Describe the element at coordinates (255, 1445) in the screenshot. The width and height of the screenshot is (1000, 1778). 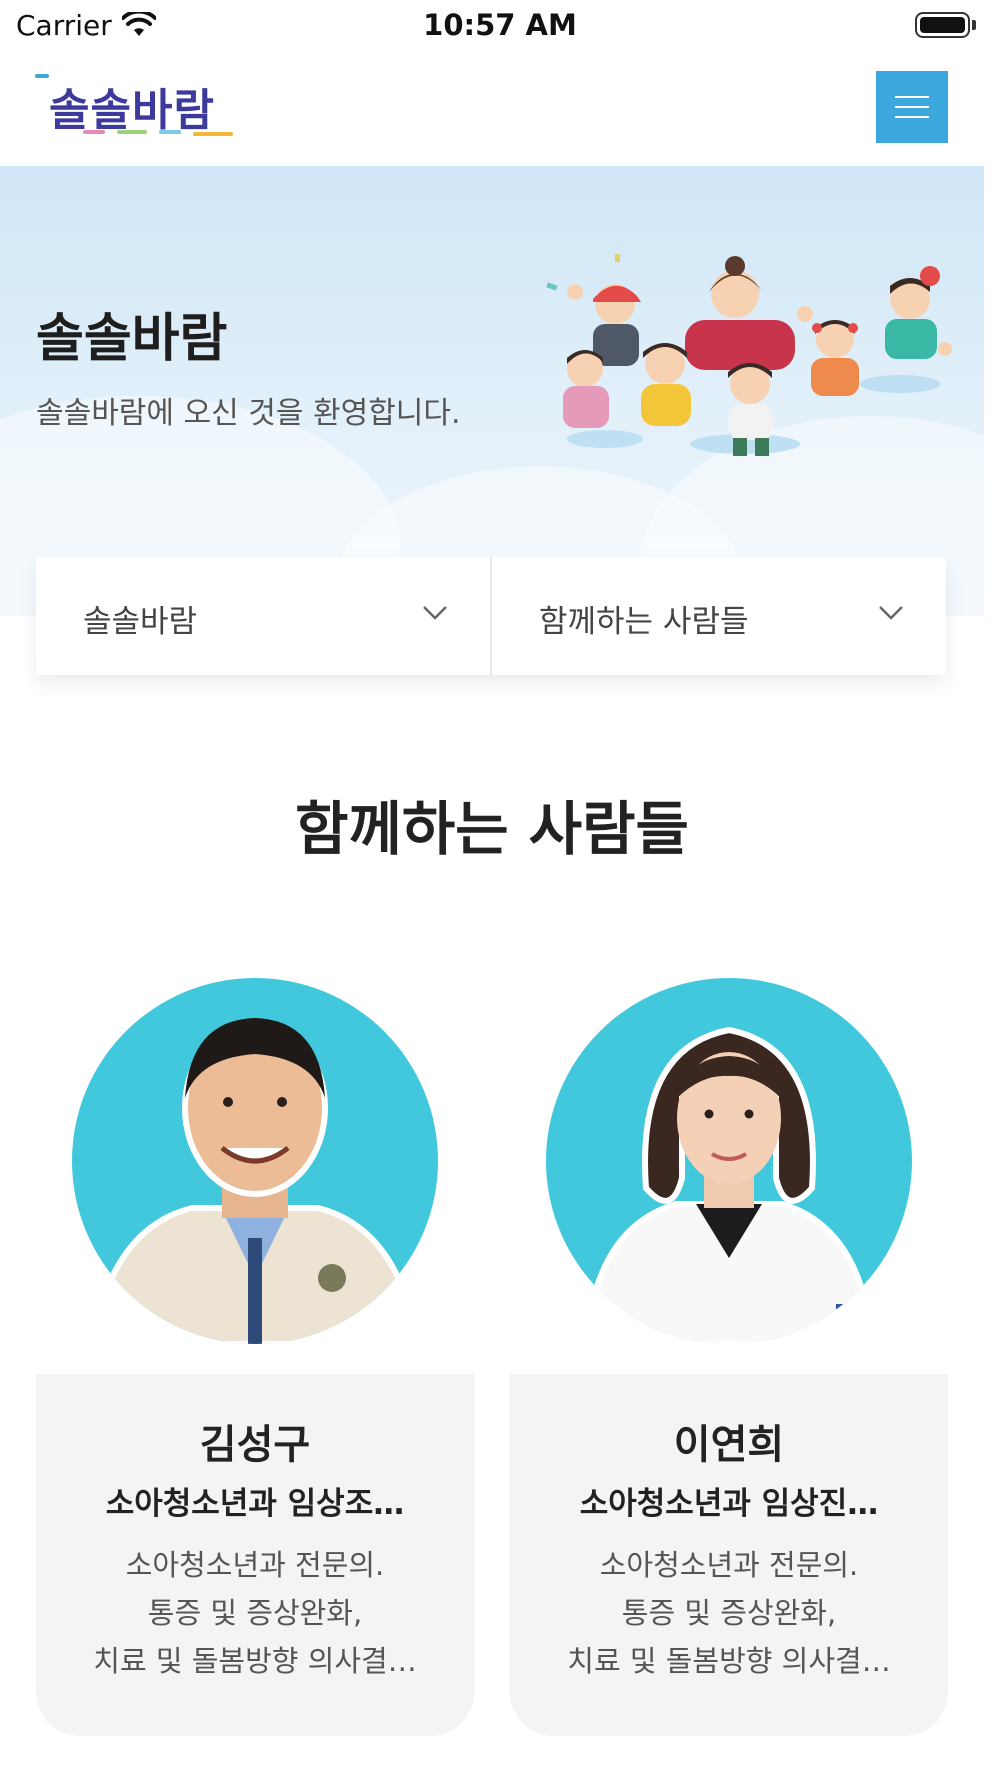
I see `person-name: 김성구` at that location.